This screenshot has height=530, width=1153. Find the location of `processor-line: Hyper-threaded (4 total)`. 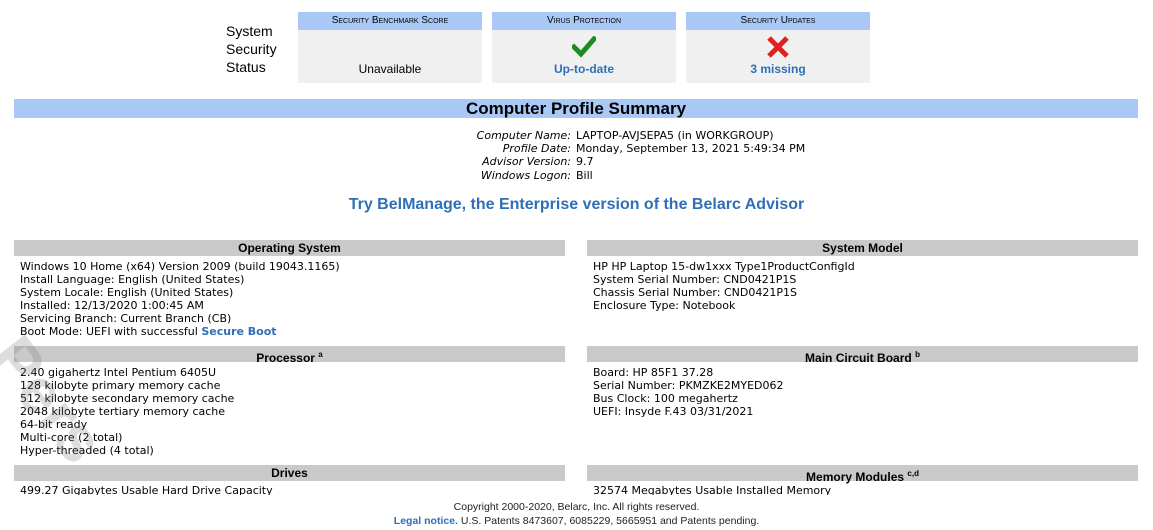

processor-line: Hyper-threaded (4 total) is located at coordinates (87, 450).